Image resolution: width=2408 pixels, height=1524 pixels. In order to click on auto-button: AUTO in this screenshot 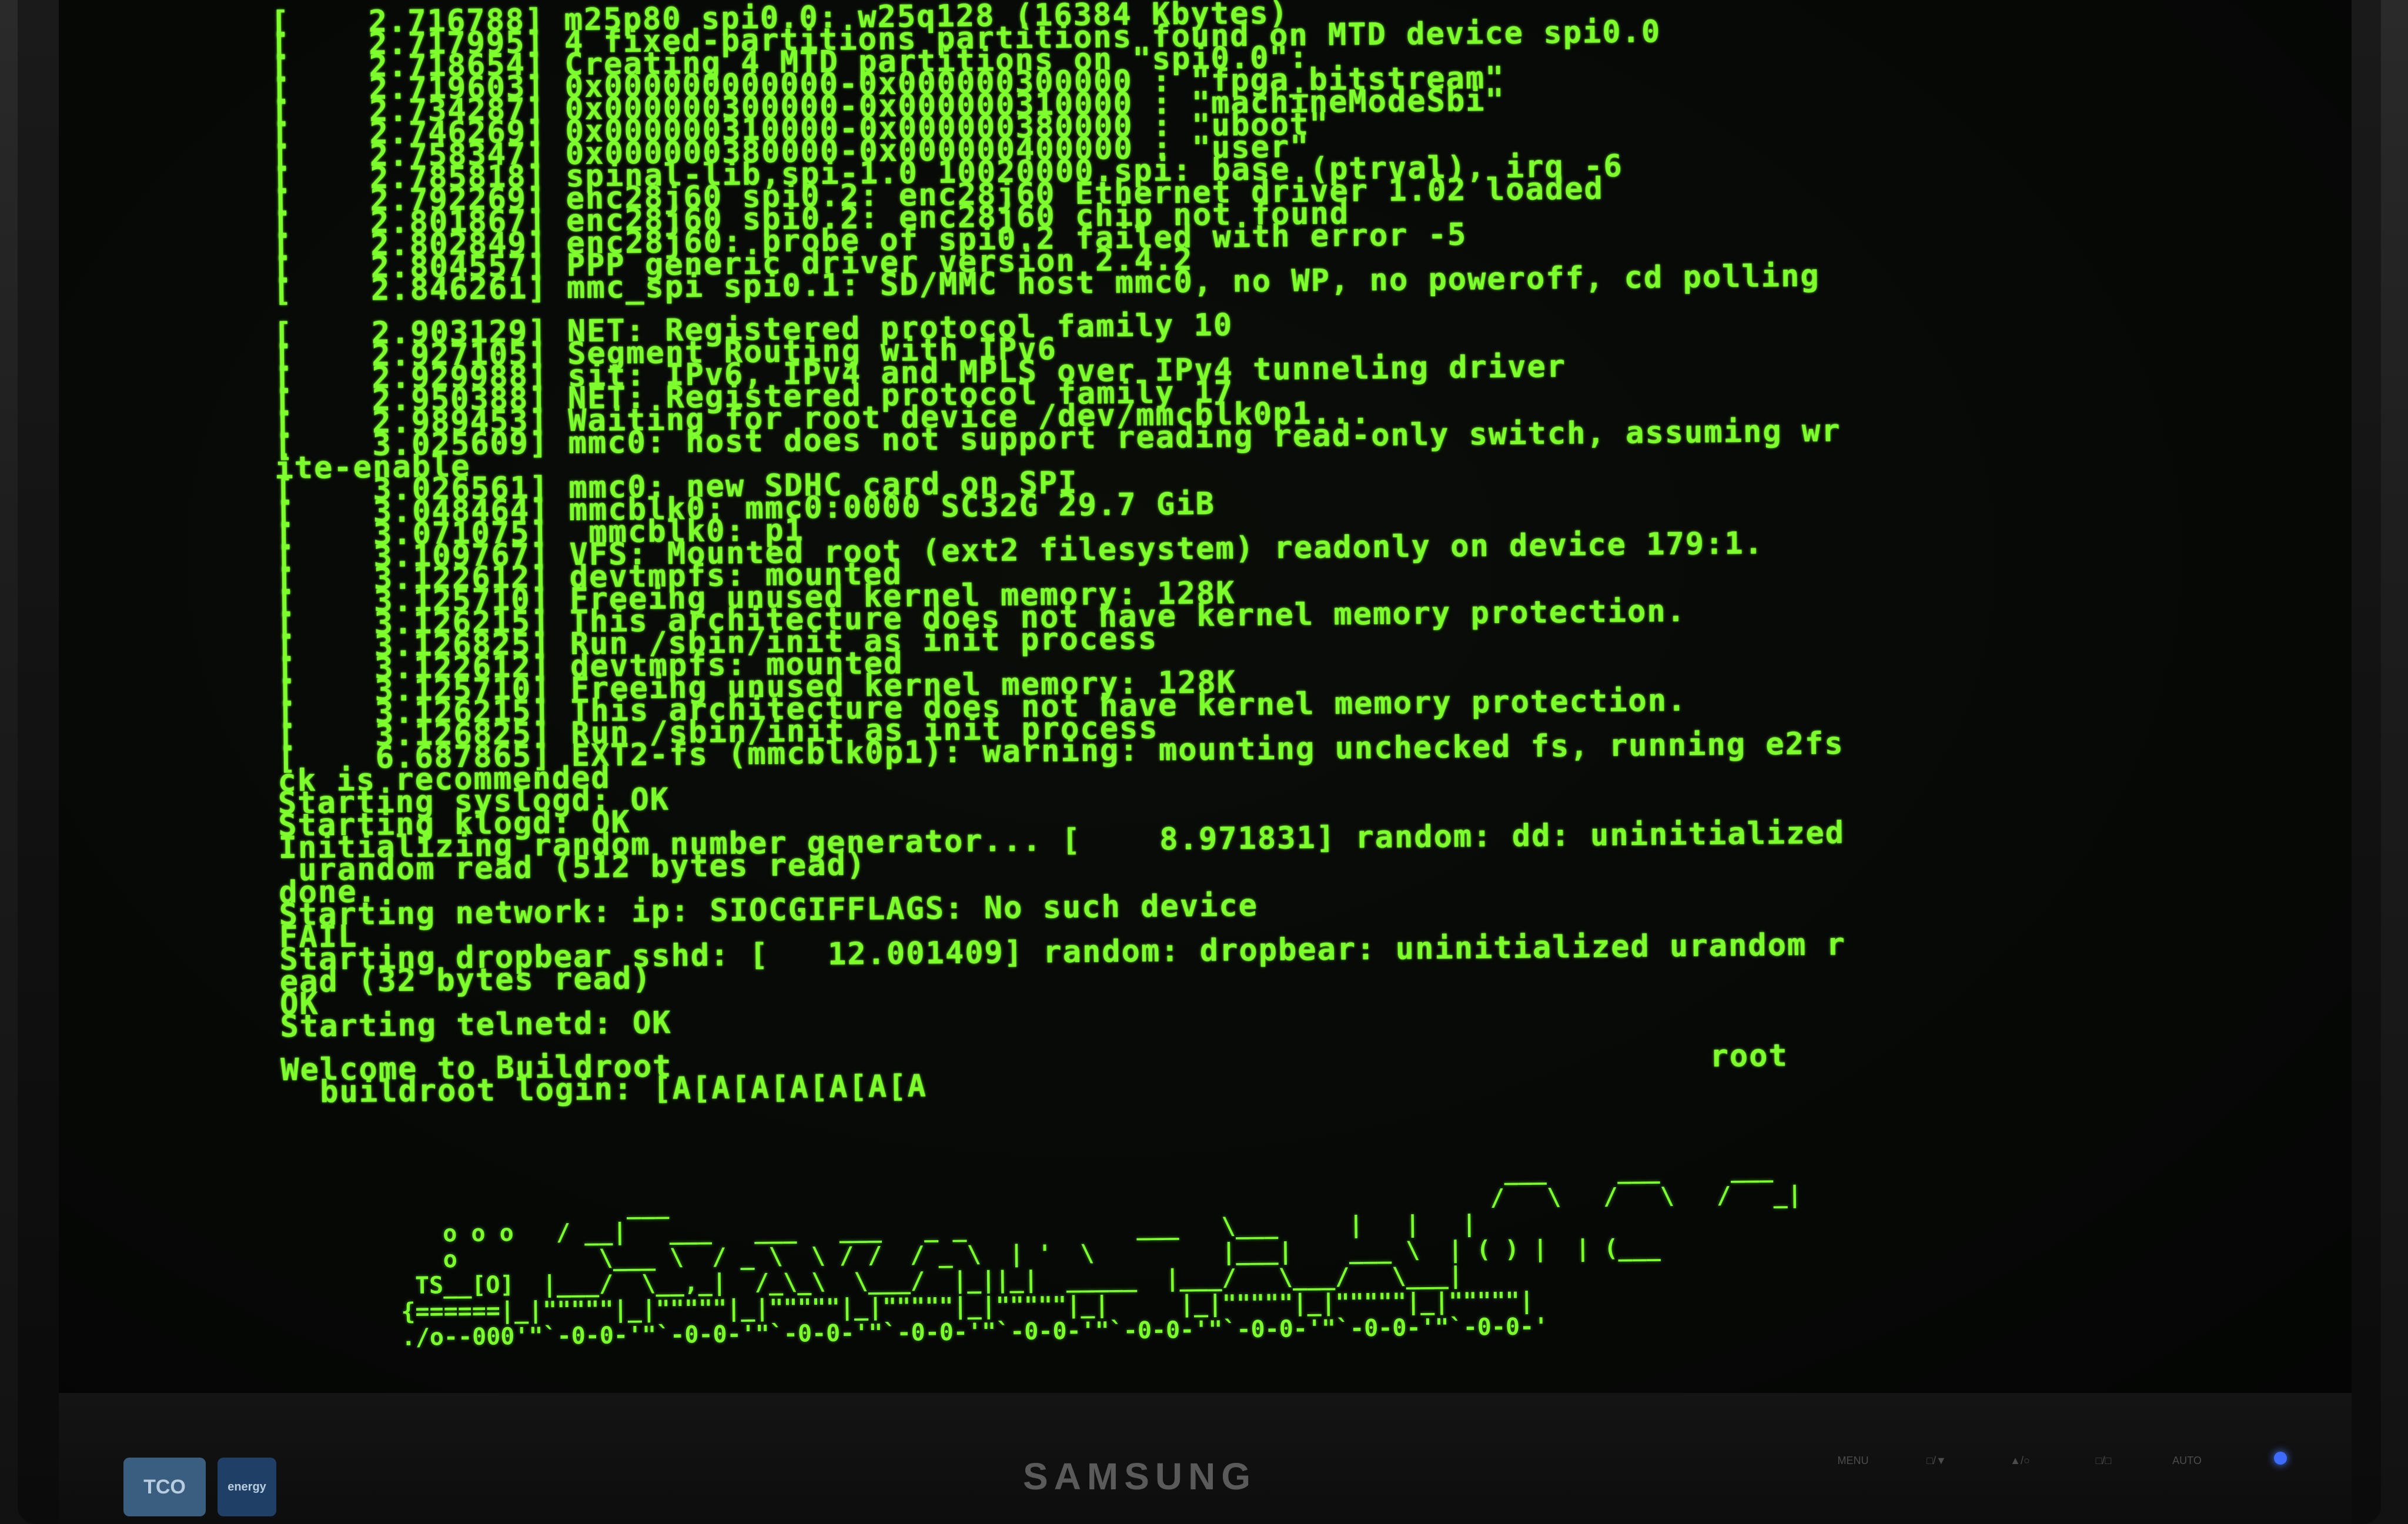, I will do `click(2187, 1461)`.